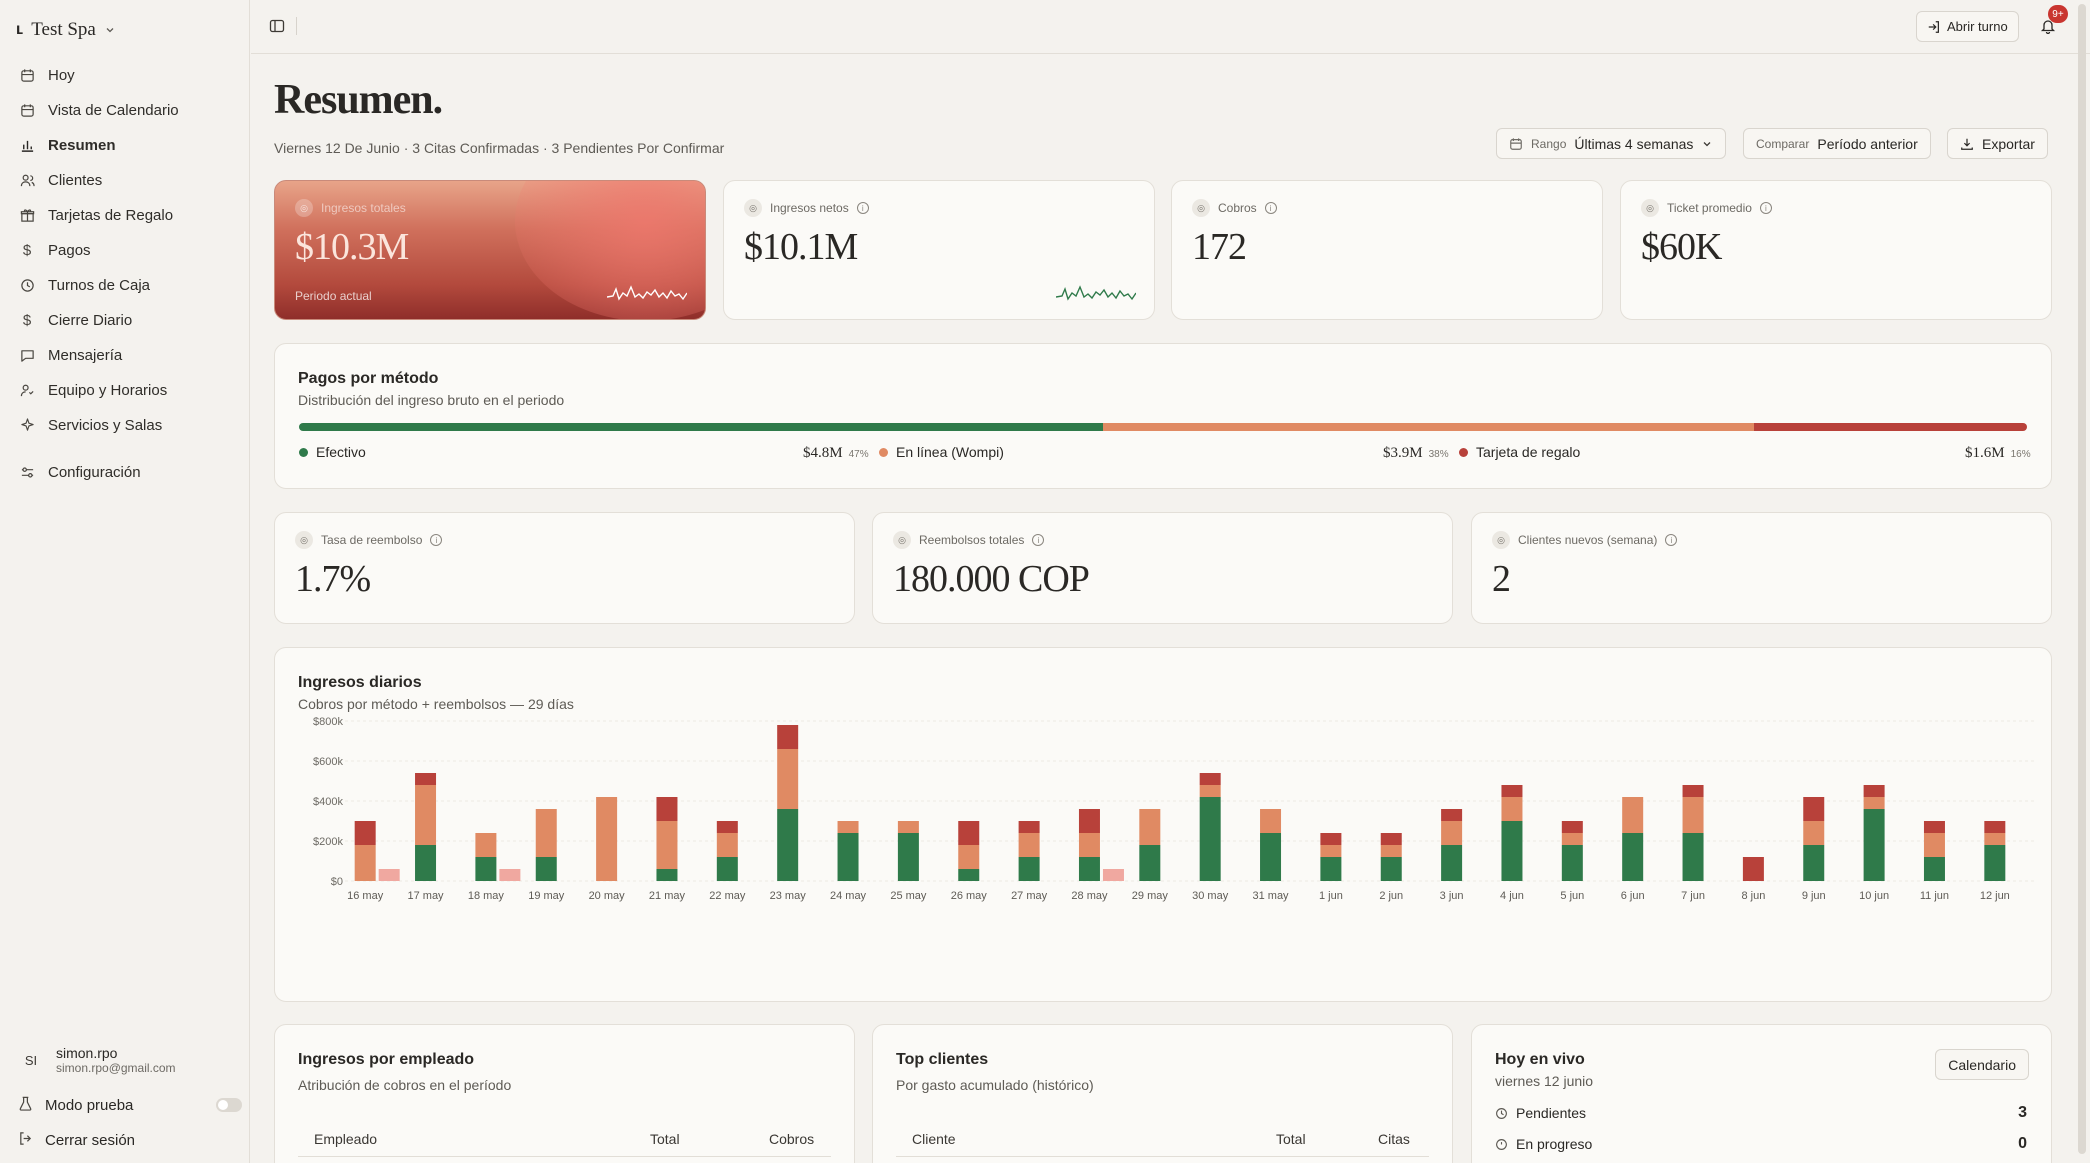  I want to click on sidebar-item-calendario: Vista de Calendario, so click(125, 110).